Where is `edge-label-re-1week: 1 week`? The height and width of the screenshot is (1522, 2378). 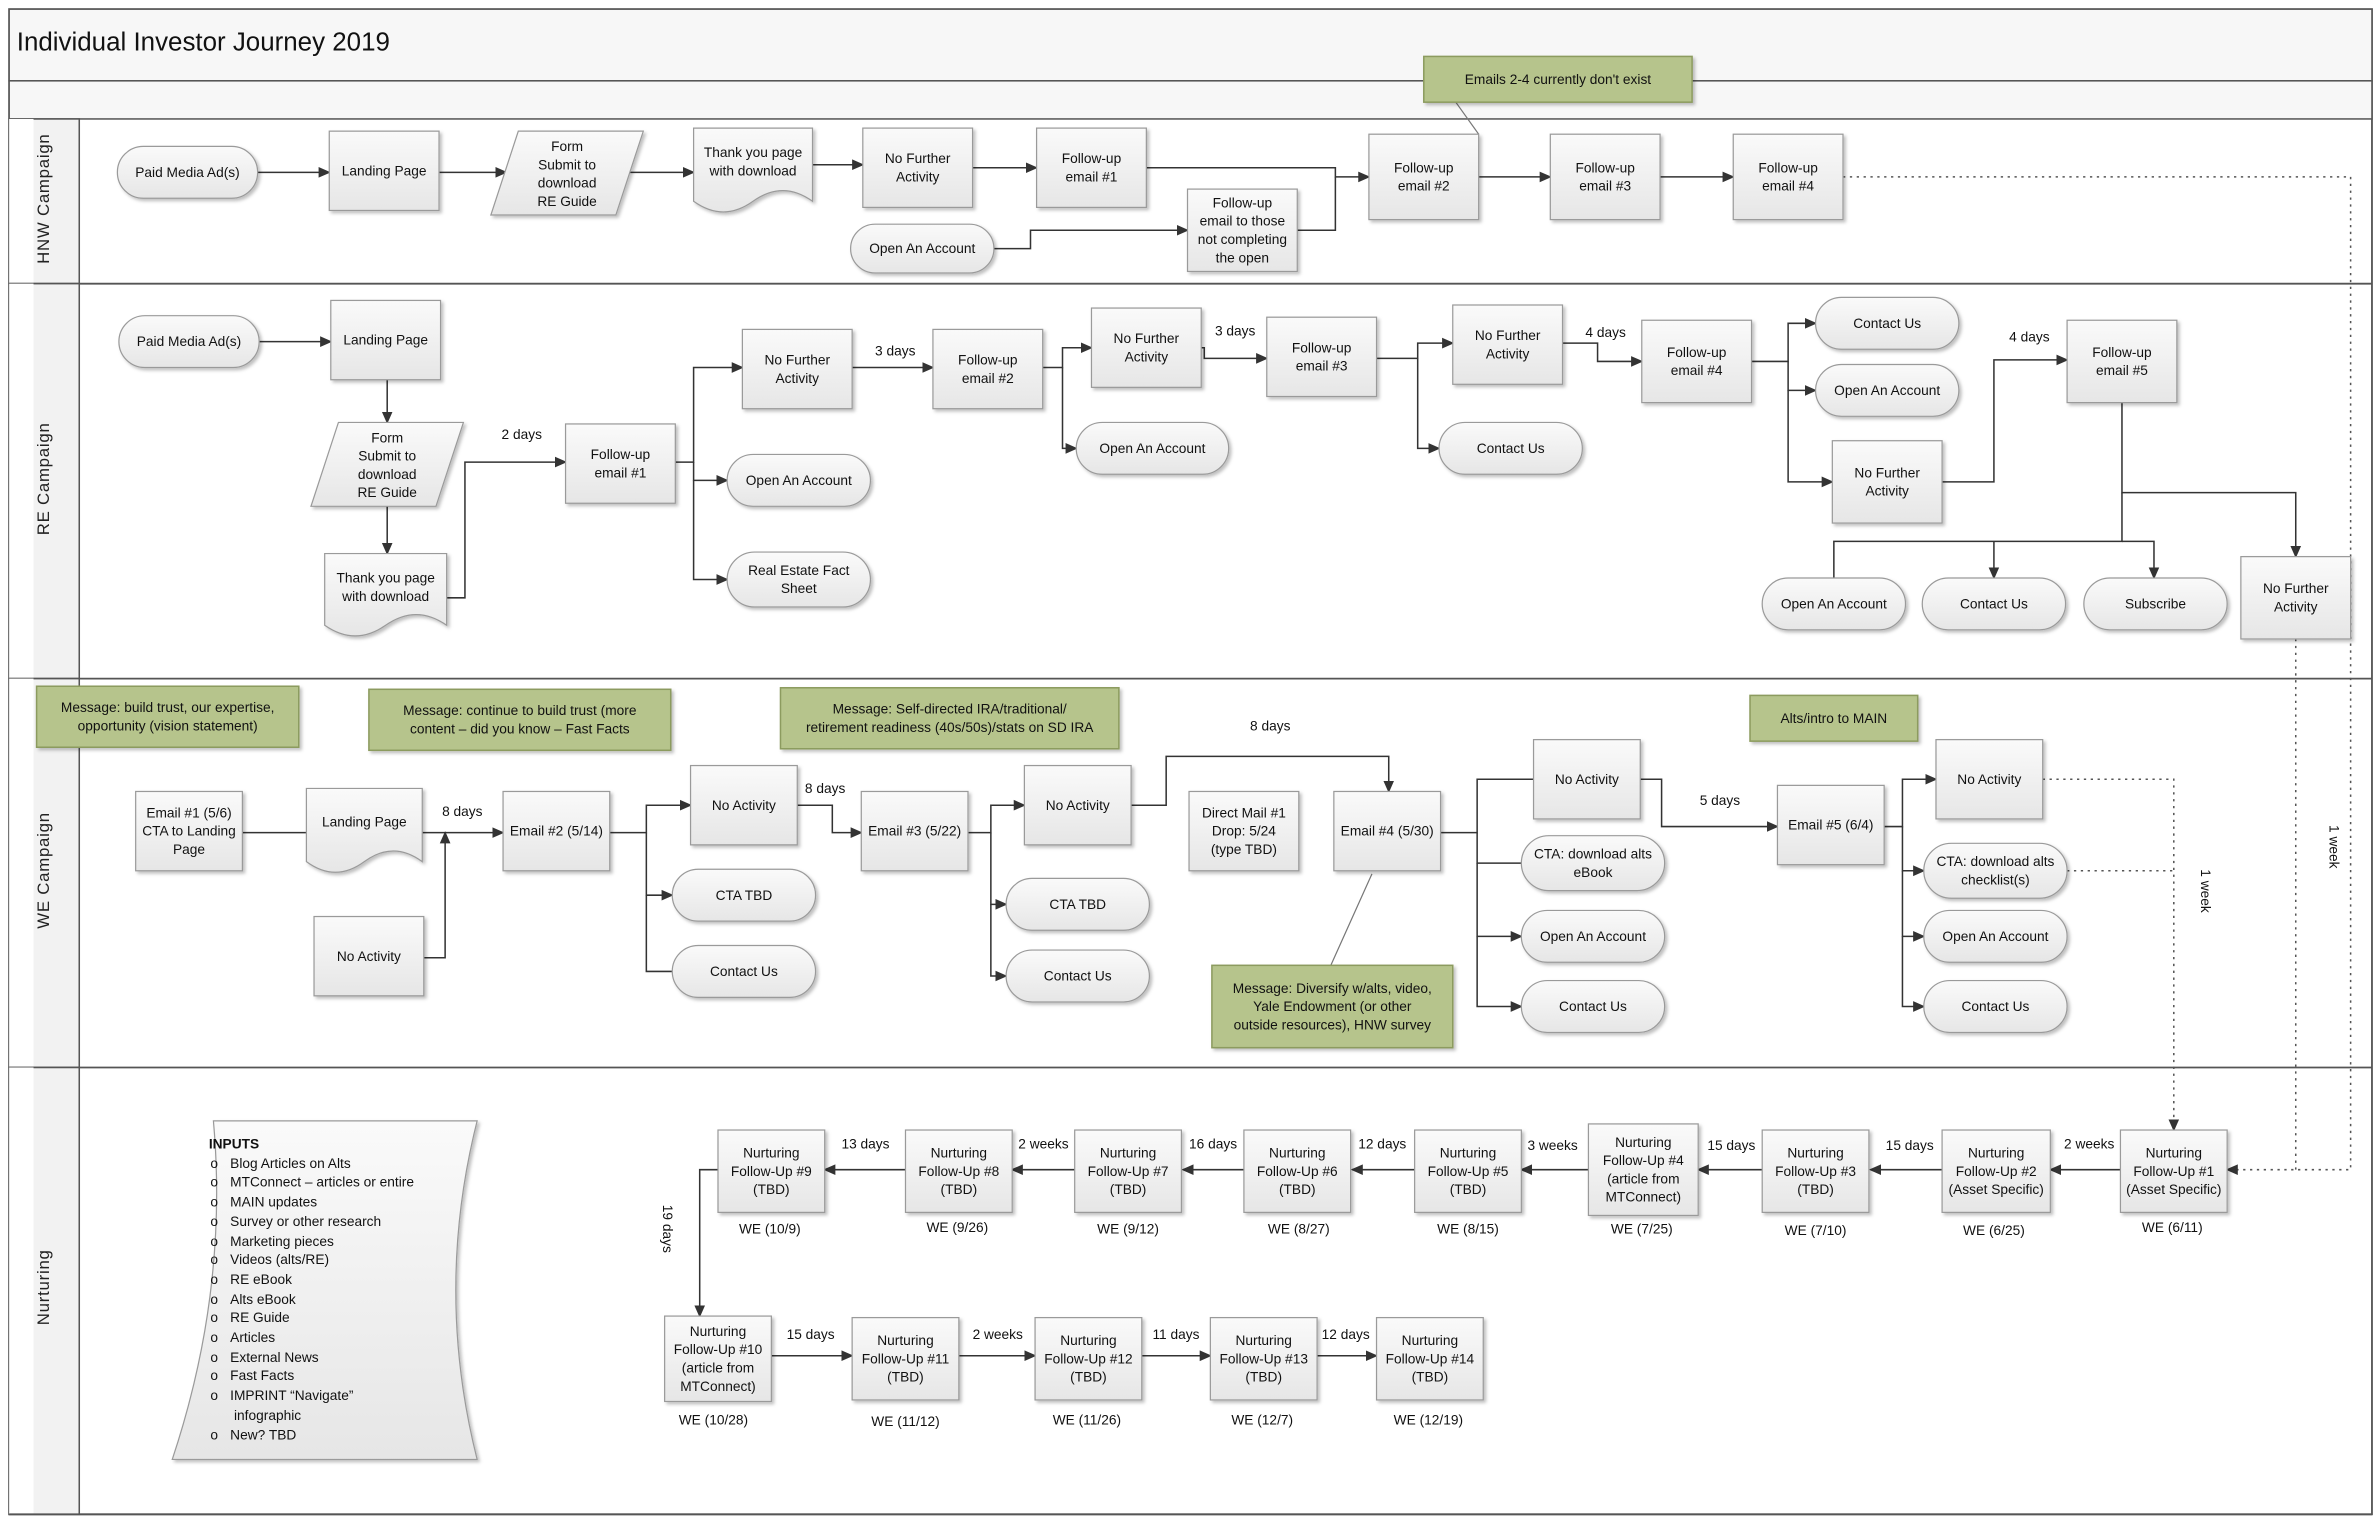 edge-label-re-1week: 1 week is located at coordinates (2334, 847).